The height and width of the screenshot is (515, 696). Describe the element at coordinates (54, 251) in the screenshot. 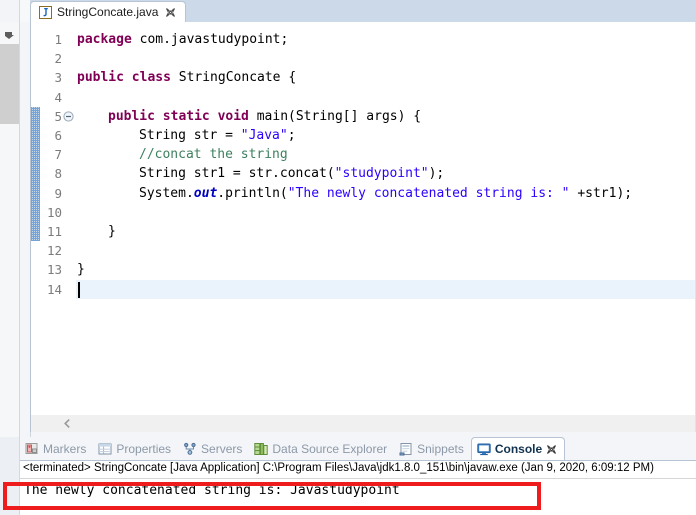

I see `line-number: 12` at that location.